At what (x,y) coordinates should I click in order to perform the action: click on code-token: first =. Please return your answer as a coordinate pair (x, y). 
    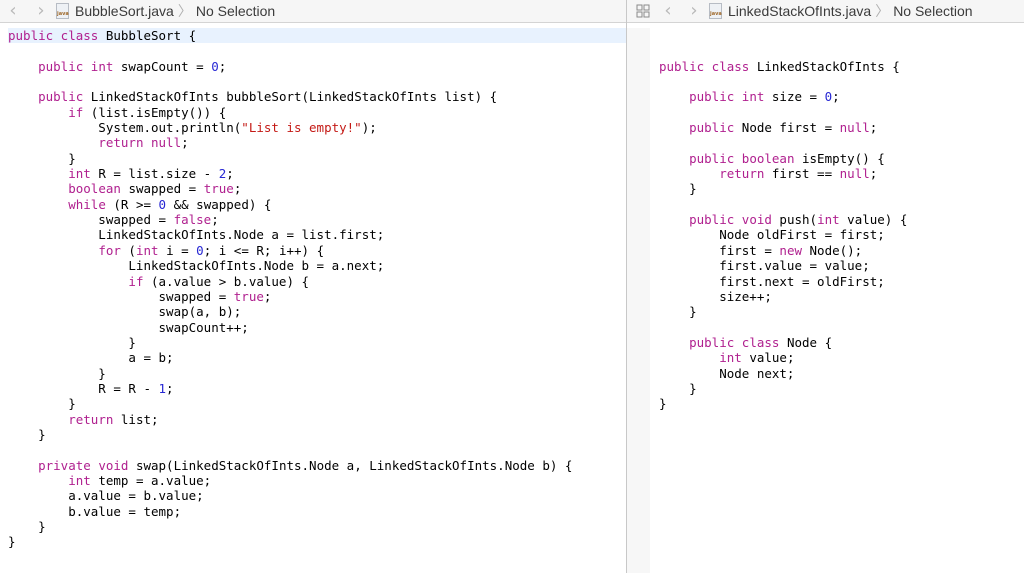
    Looking at the image, I should click on (719, 250).